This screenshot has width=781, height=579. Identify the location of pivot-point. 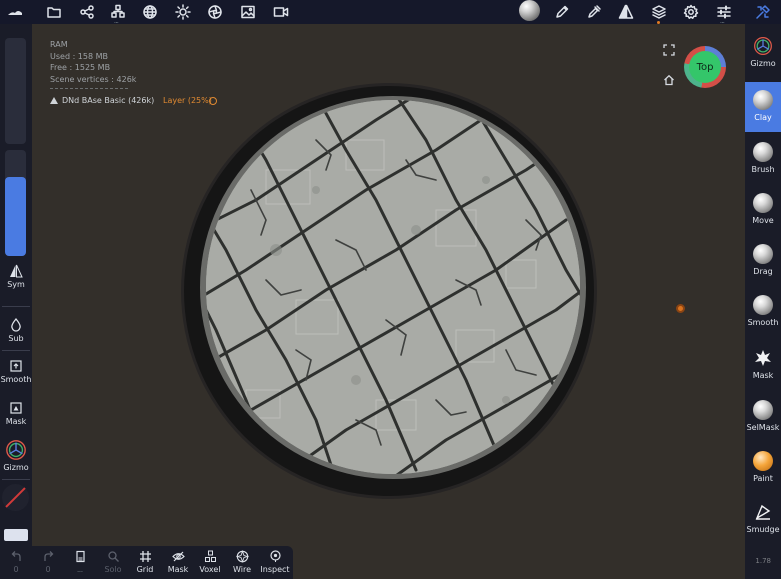
(680, 308).